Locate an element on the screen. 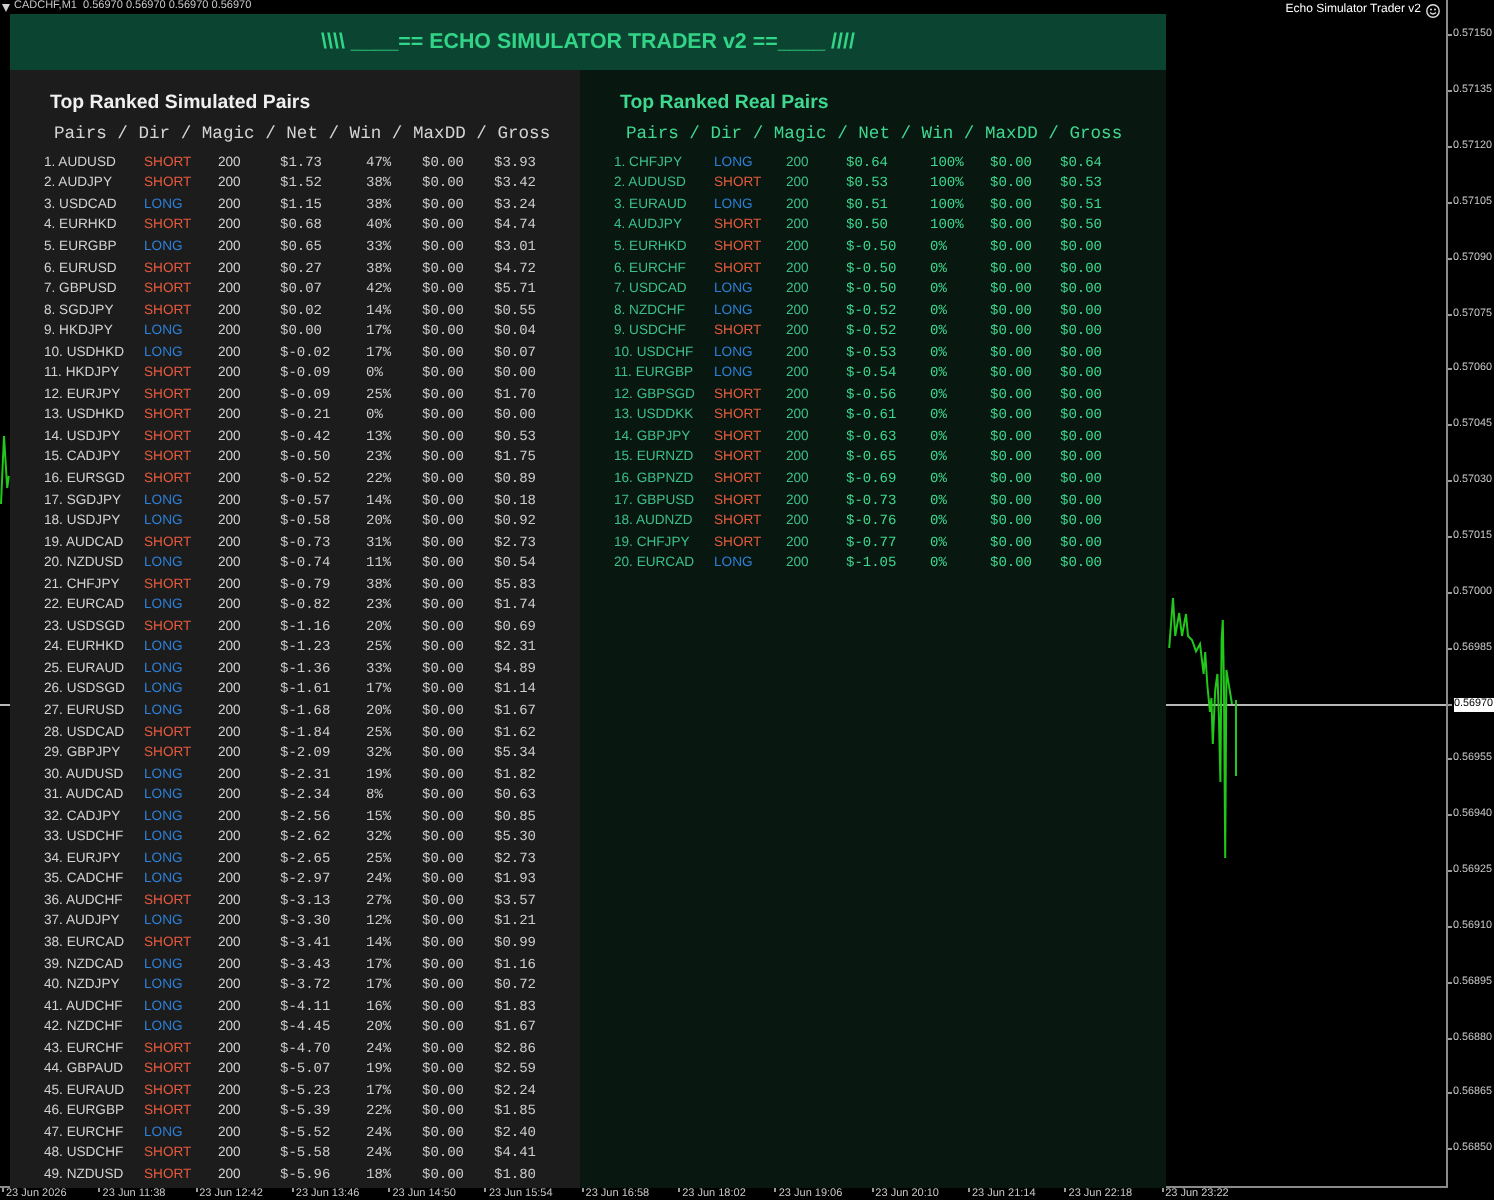 The height and width of the screenshot is (1200, 1494). section-title: Top Ranked Simulated Pairs is located at coordinates (180, 104).